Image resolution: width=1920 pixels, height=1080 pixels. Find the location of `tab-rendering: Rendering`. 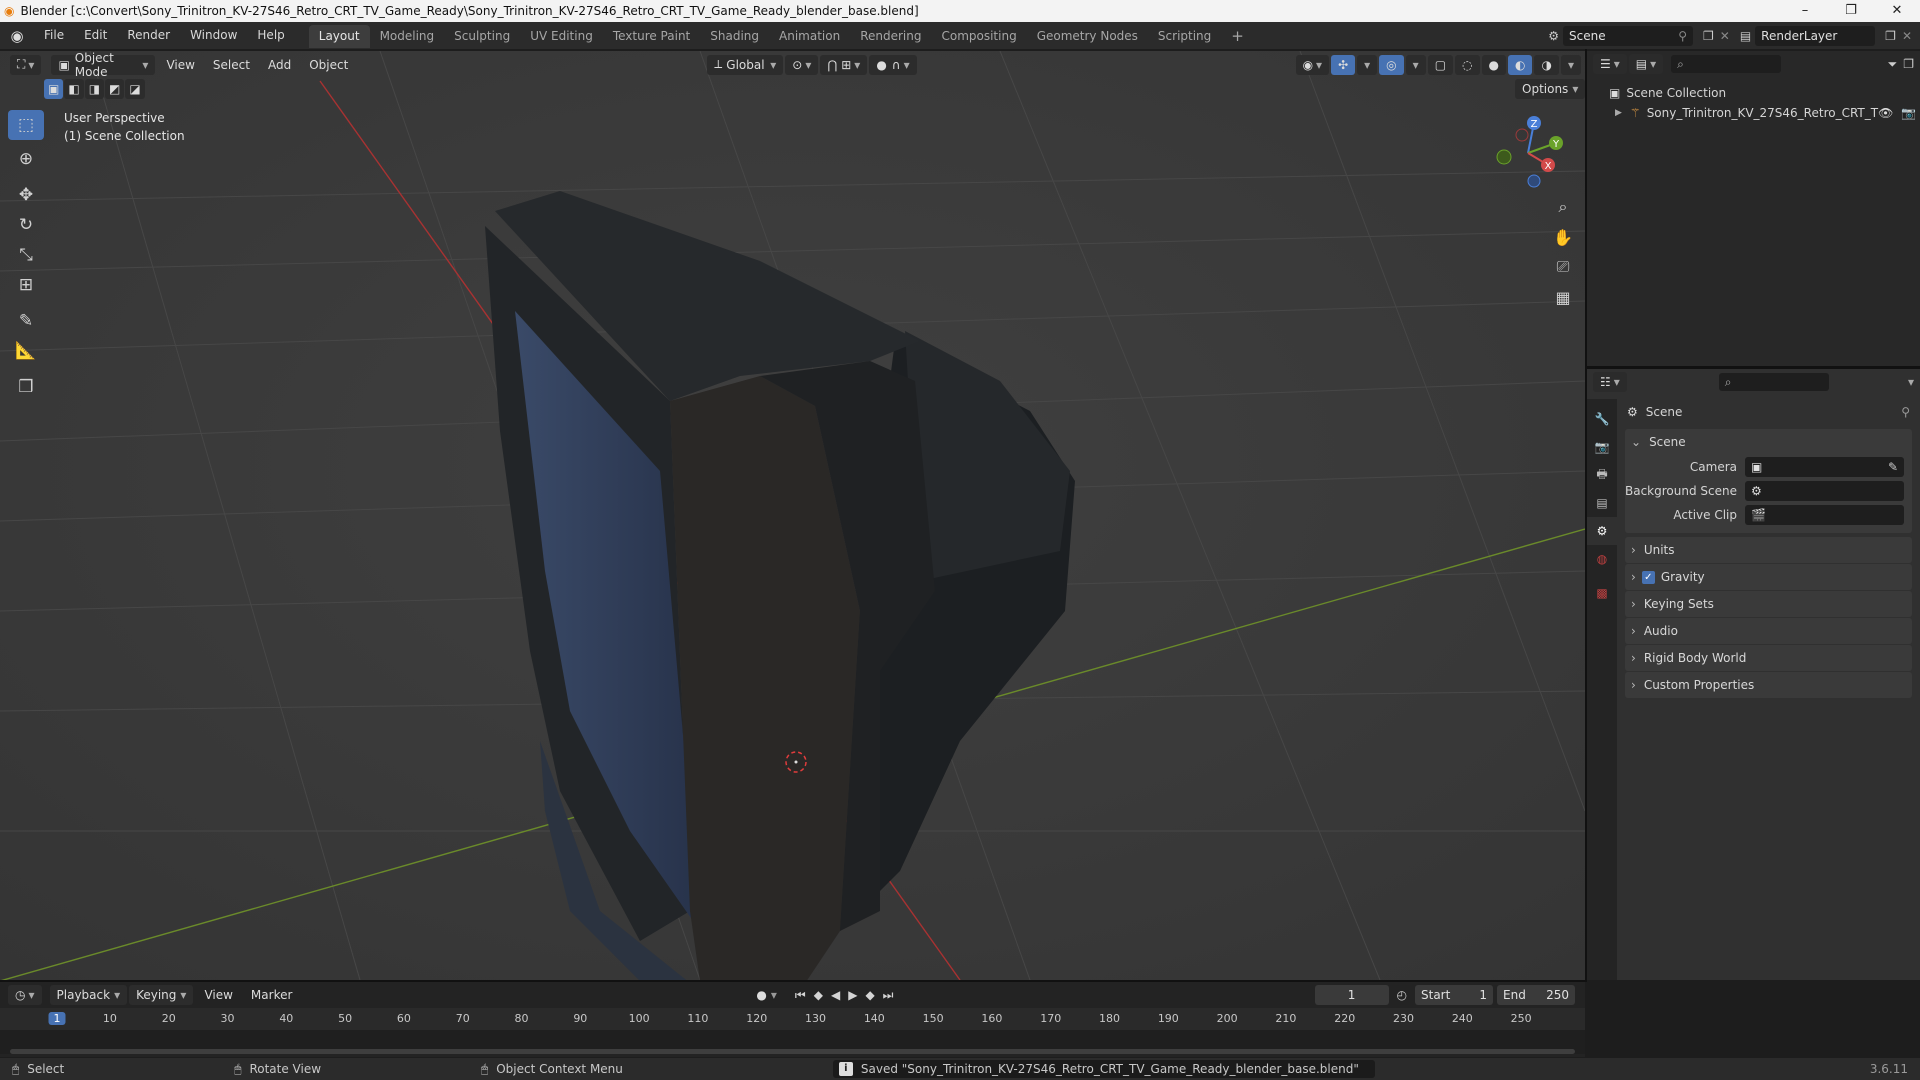

tab-rendering: Rendering is located at coordinates (890, 36).